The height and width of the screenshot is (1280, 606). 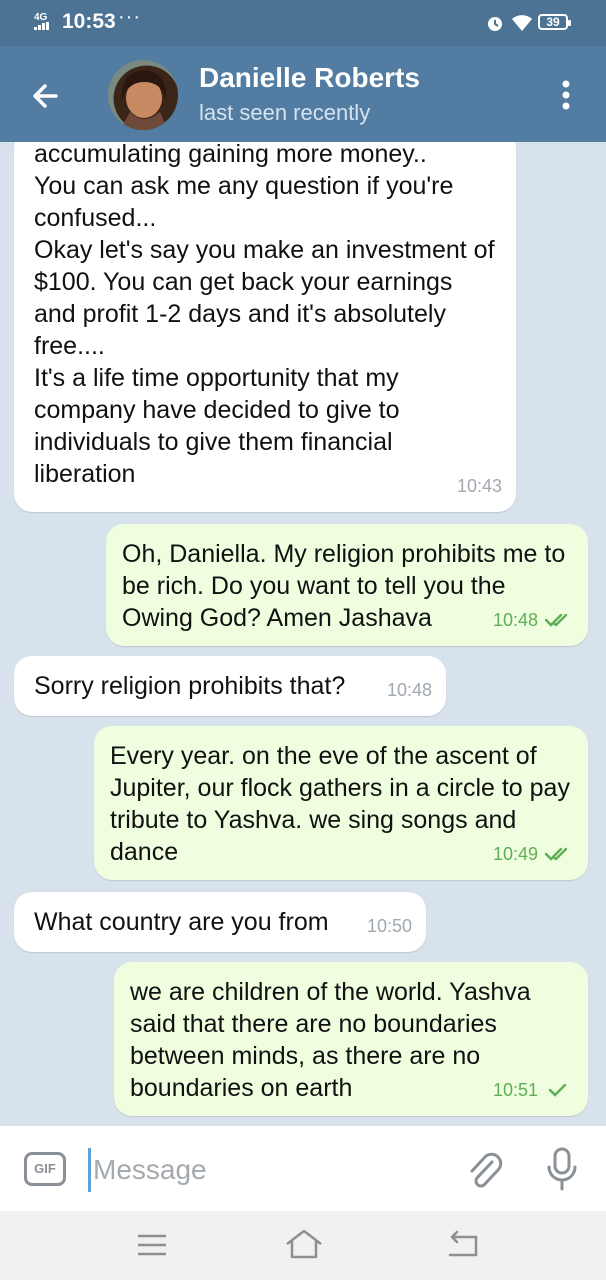 What do you see at coordinates (515, 854) in the screenshot?
I see `message-time: 10:49` at bounding box center [515, 854].